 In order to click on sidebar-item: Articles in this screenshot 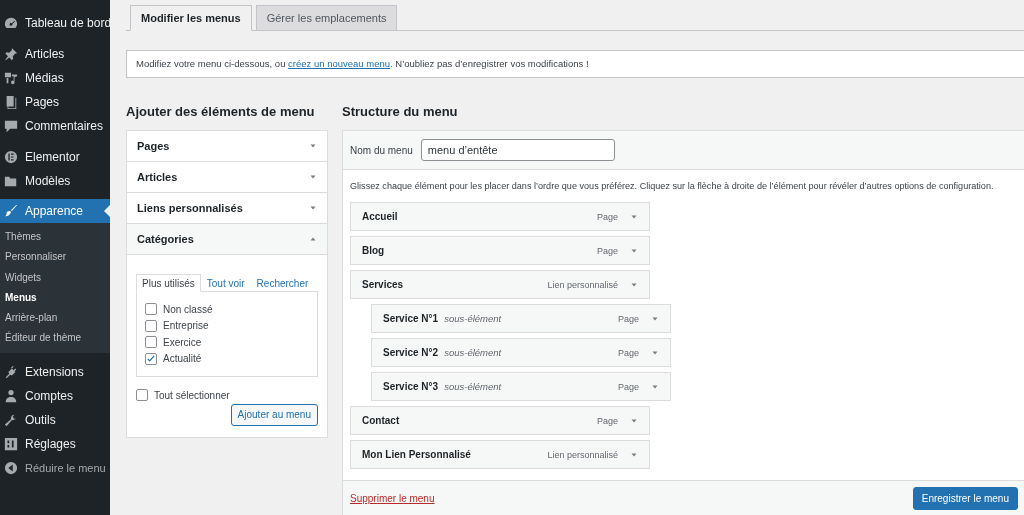, I will do `click(55, 54)`.